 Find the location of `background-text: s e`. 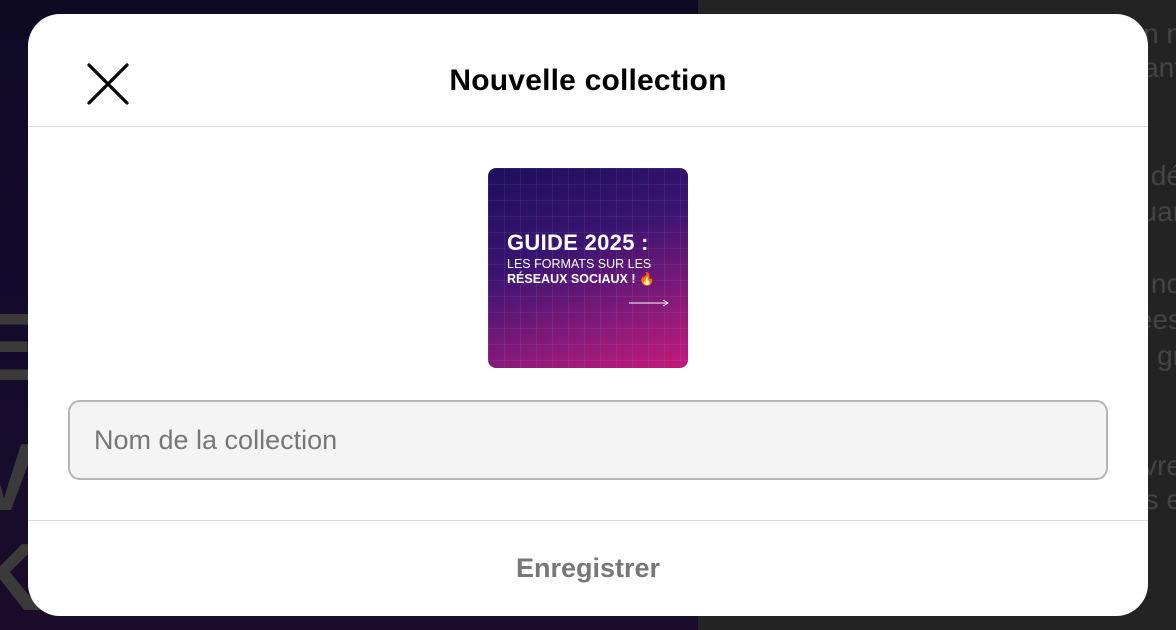

background-text: s e is located at coordinates (1160, 499).